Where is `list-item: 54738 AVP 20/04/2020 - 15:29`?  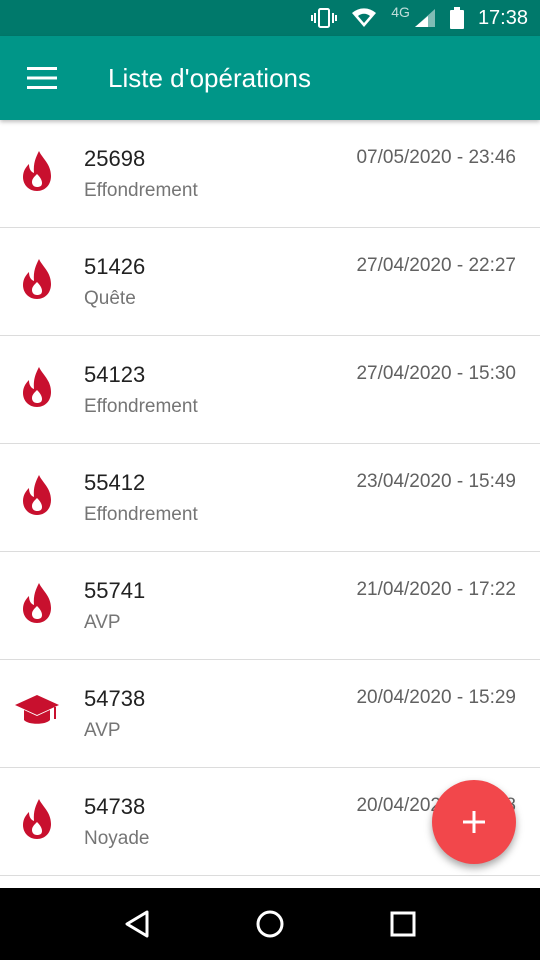 list-item: 54738 AVP 20/04/2020 - 15:29 is located at coordinates (270, 714).